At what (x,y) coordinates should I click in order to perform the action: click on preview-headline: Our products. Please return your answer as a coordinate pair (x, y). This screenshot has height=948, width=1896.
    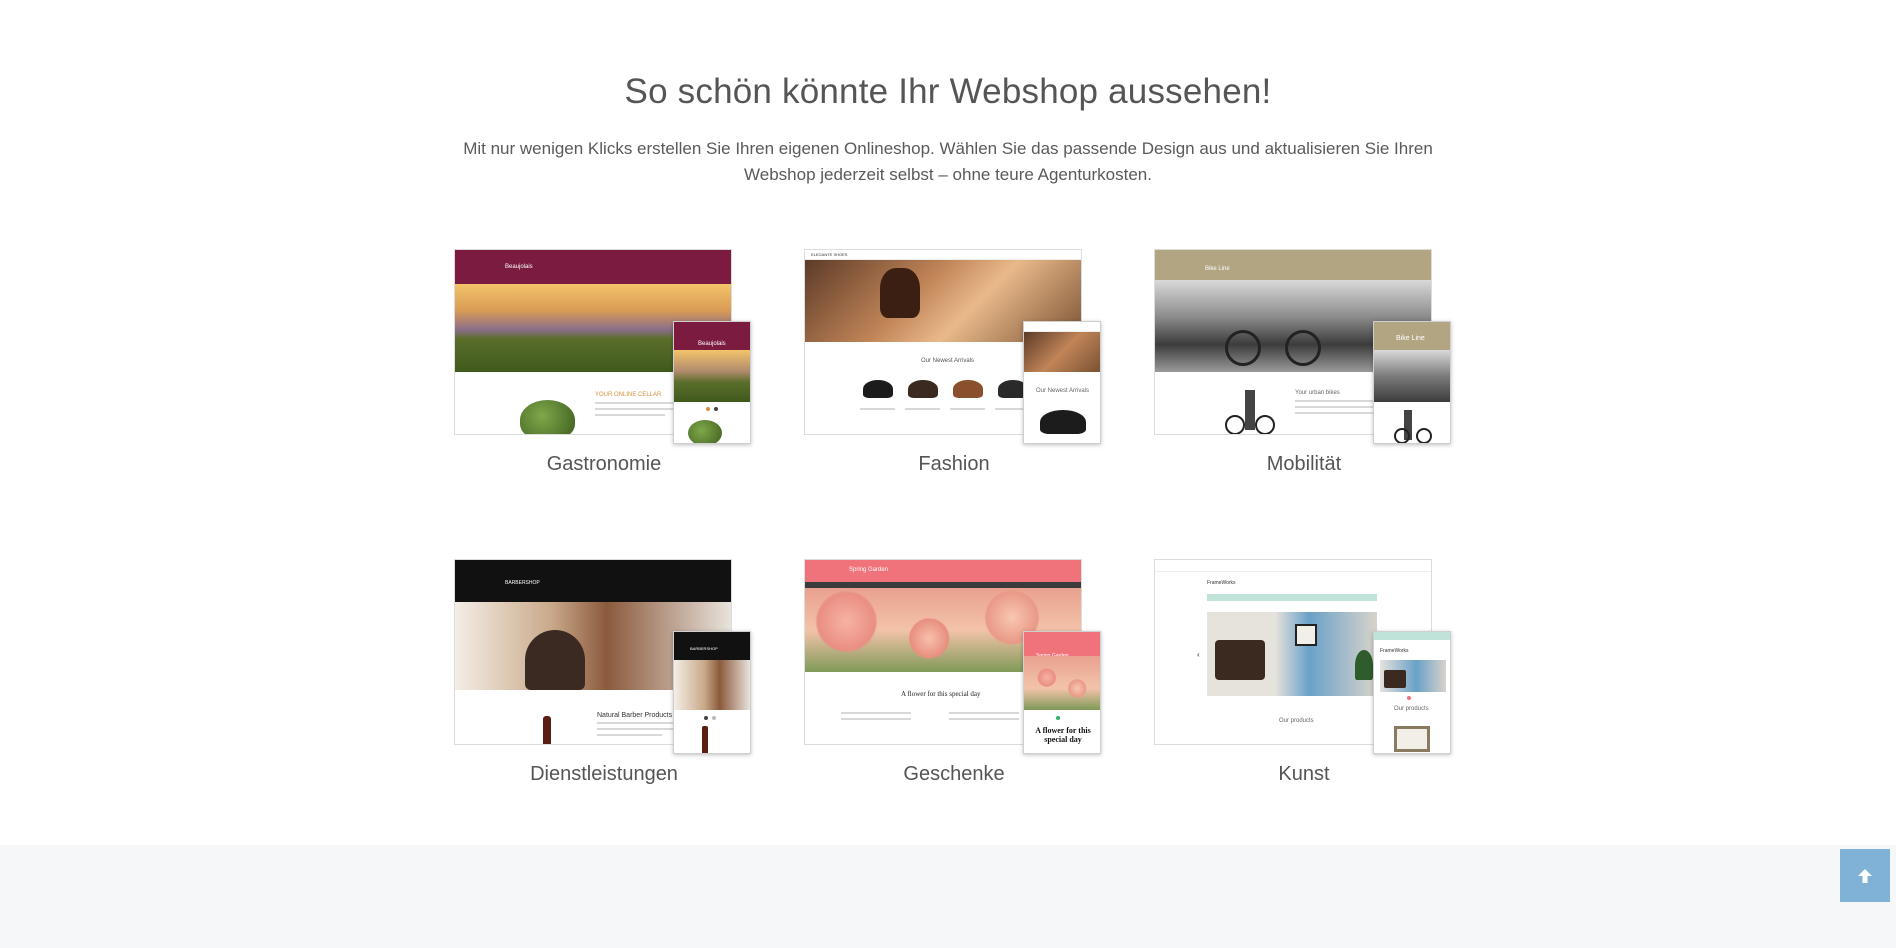
    Looking at the image, I should click on (1296, 721).